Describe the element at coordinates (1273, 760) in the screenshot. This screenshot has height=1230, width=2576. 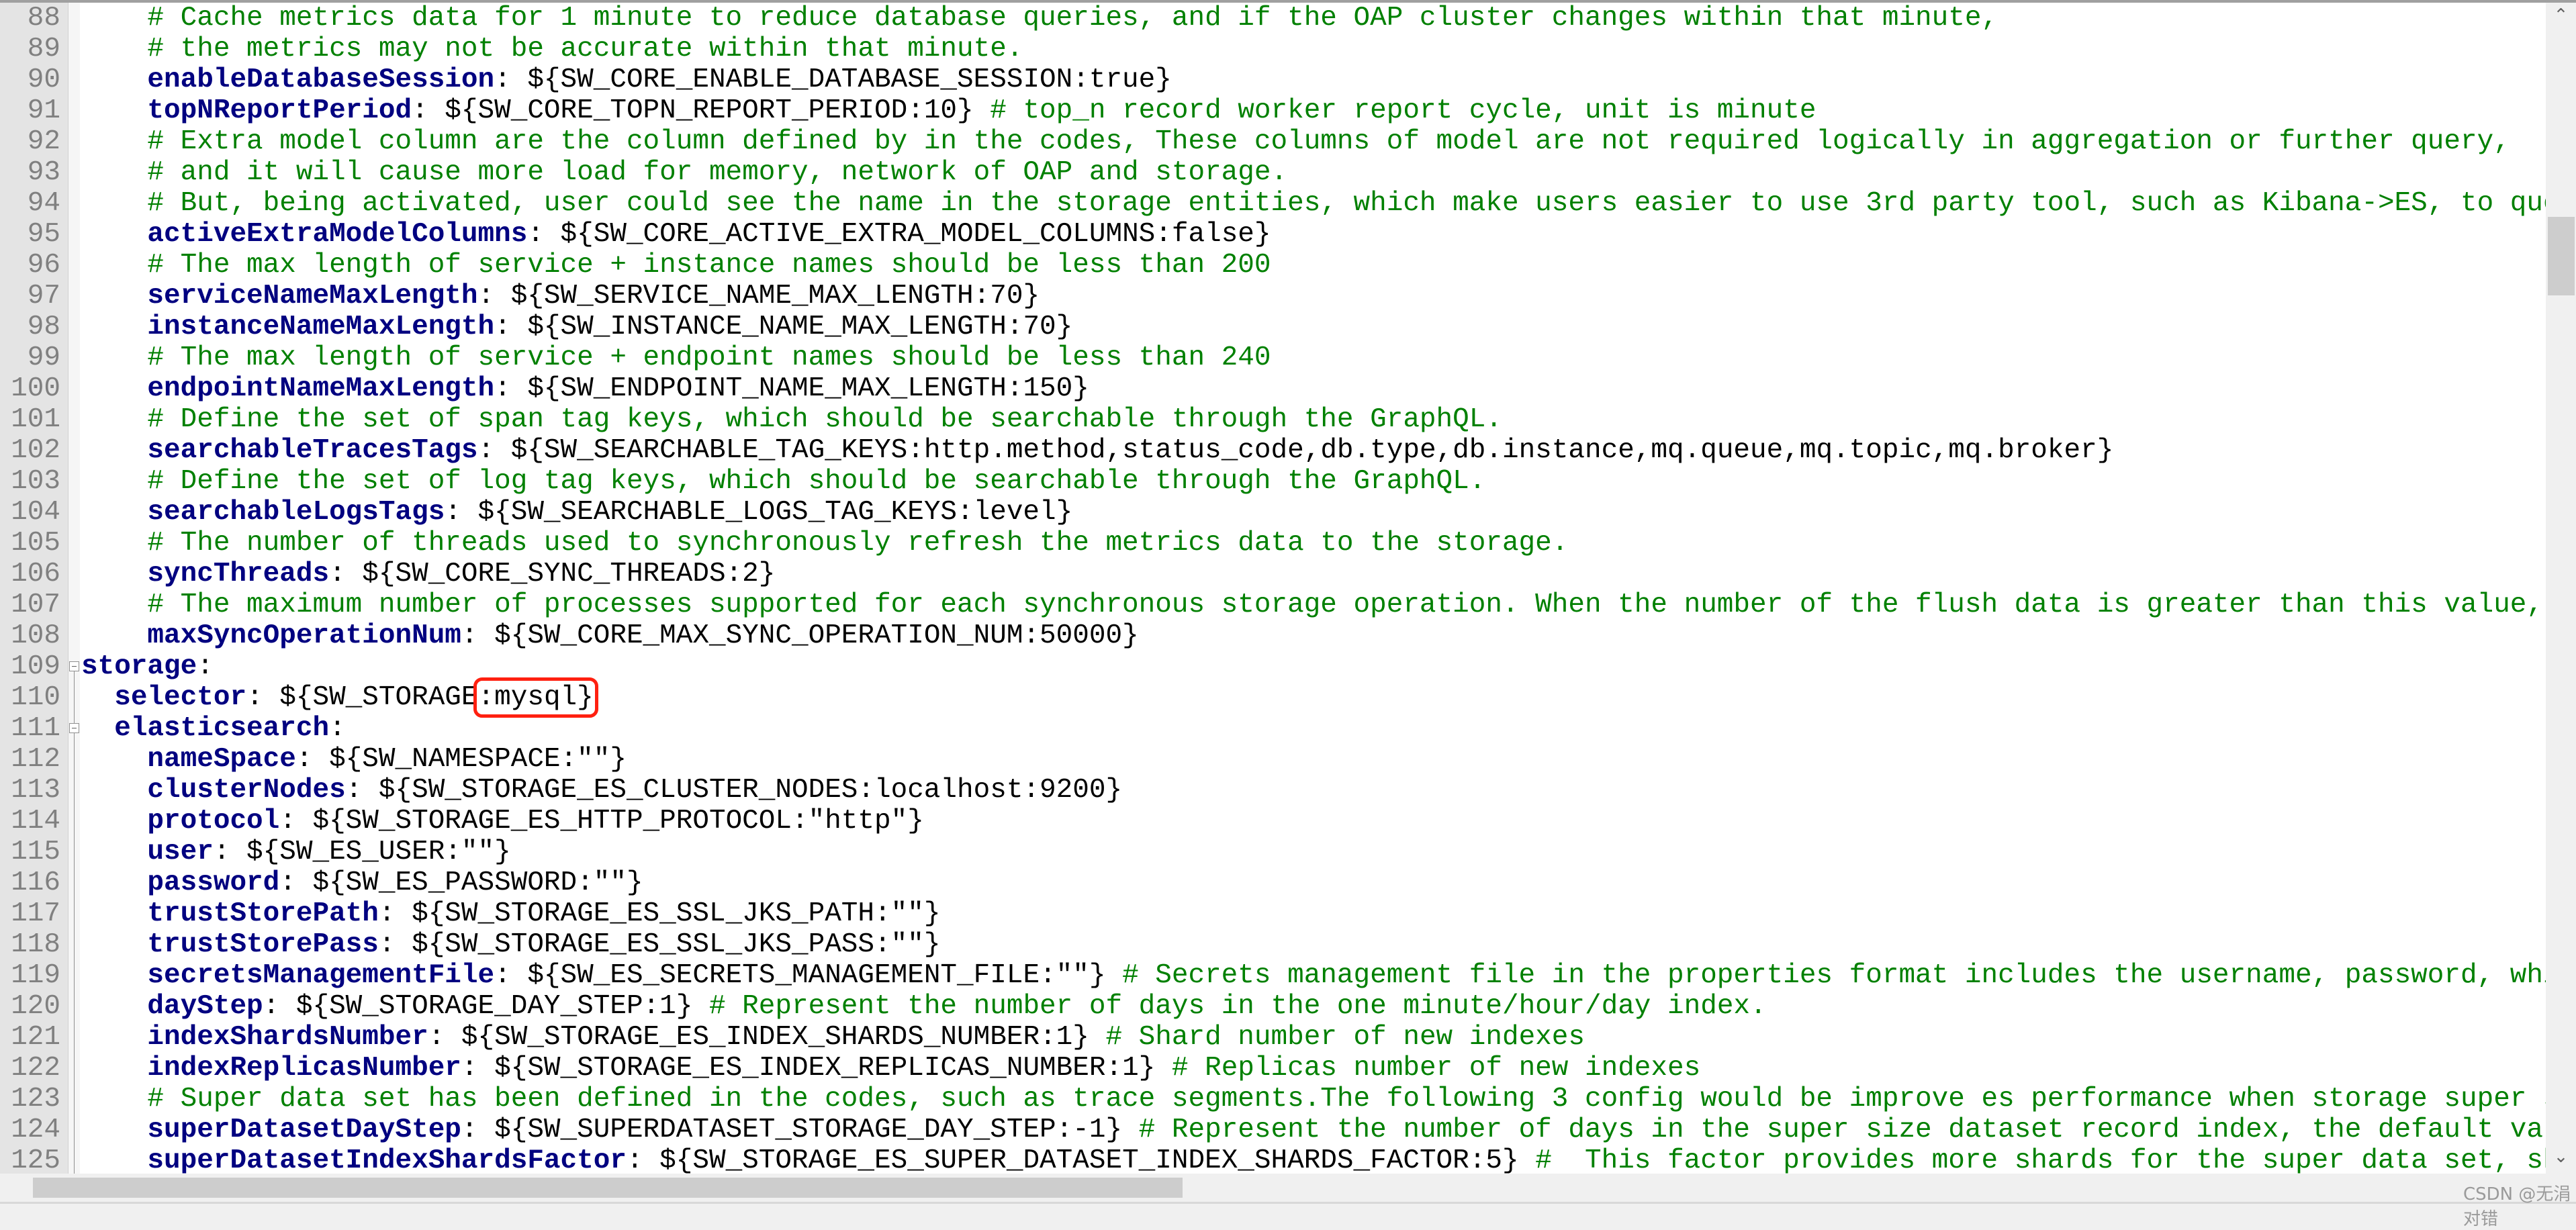
I see `code-line: 112 nameSpace: ${SW_NAMESPACE:""}` at that location.